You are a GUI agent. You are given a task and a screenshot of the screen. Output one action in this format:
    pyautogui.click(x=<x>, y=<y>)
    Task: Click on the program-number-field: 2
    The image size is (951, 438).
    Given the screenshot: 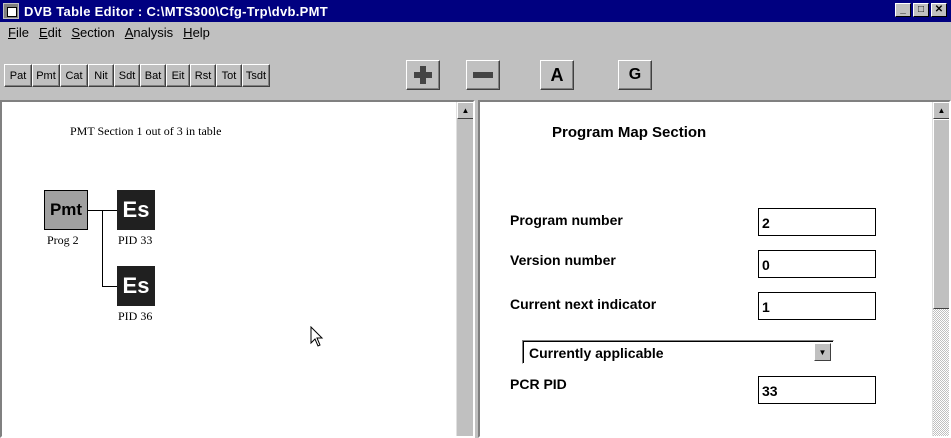 What is the action you would take?
    pyautogui.click(x=817, y=222)
    